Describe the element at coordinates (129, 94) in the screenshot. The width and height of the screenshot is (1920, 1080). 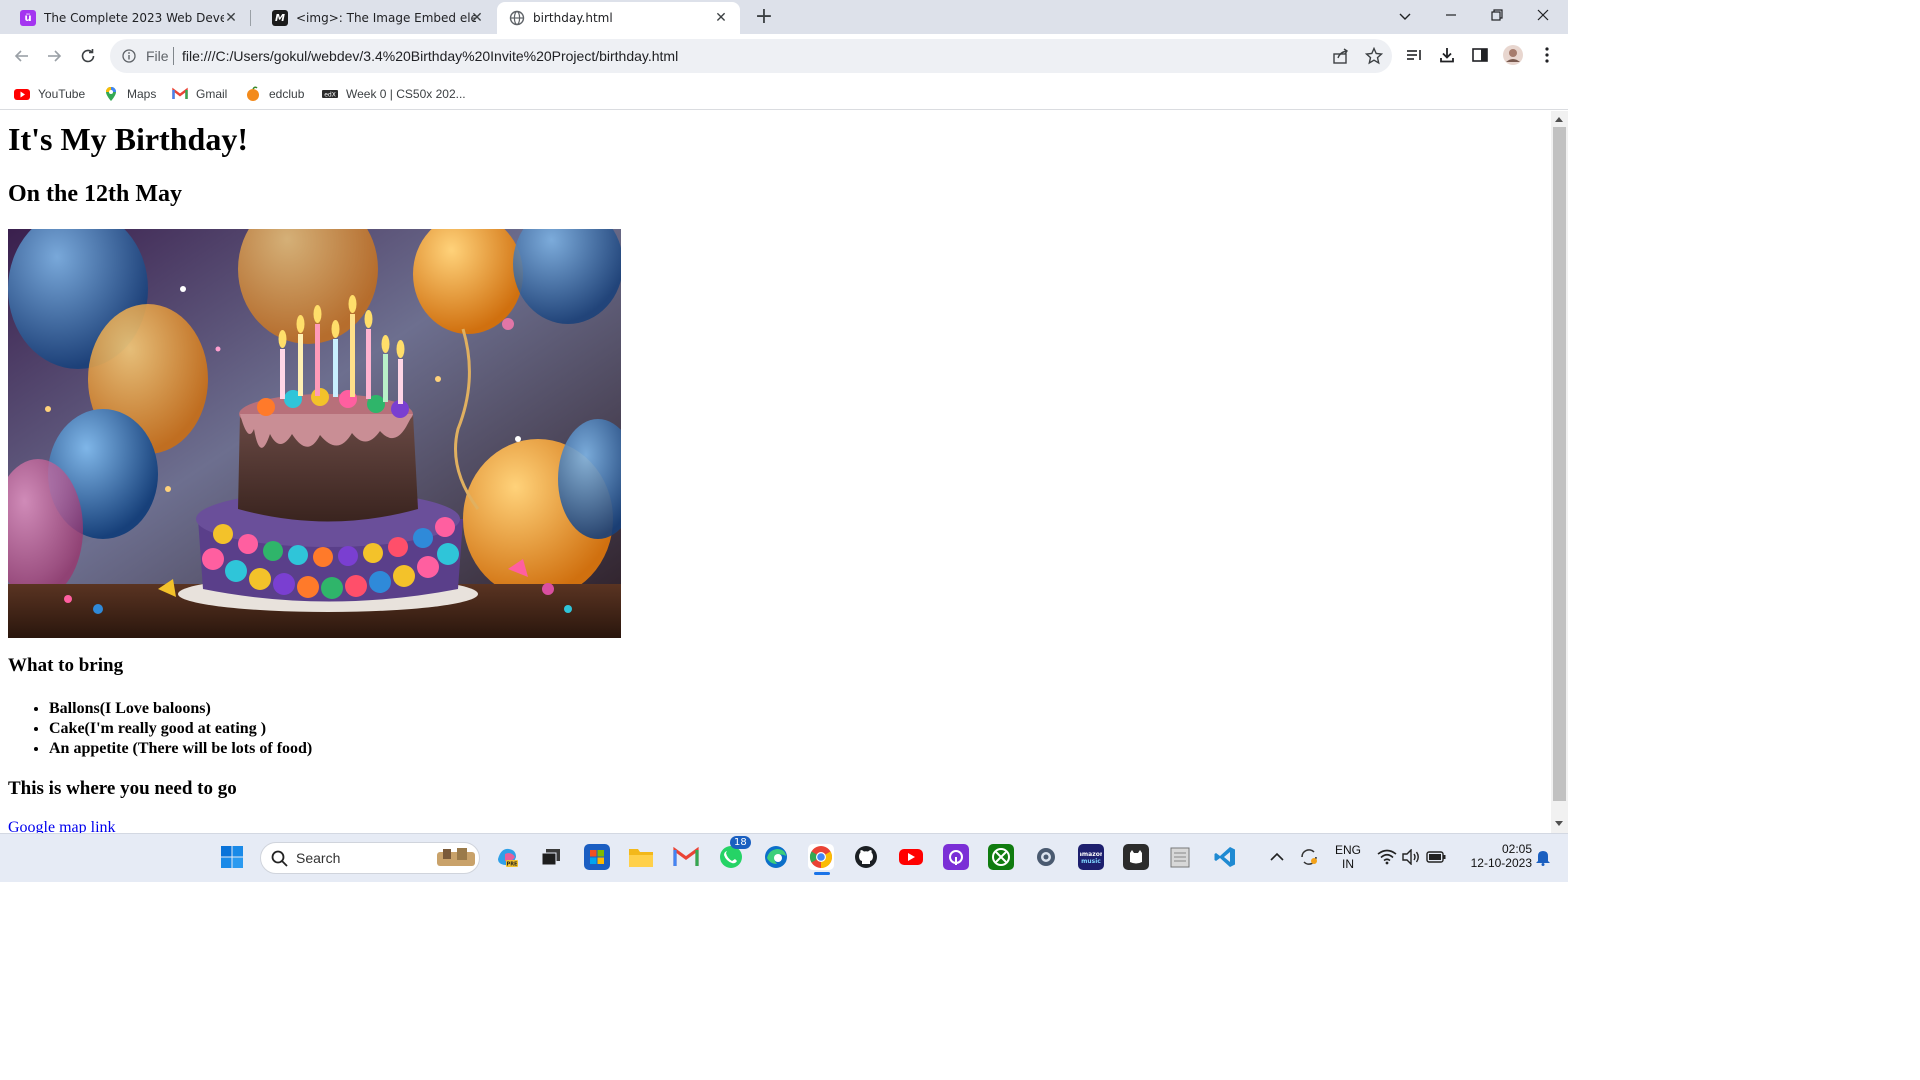
I see `bookmark-maps: Maps` at that location.